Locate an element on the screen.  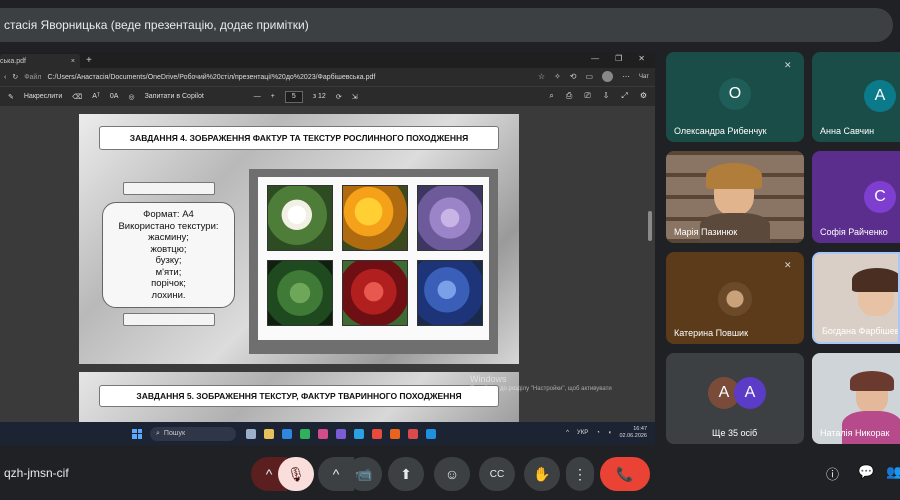
participant-name: Олександра Рибенчук is located at coordinates (720, 131).